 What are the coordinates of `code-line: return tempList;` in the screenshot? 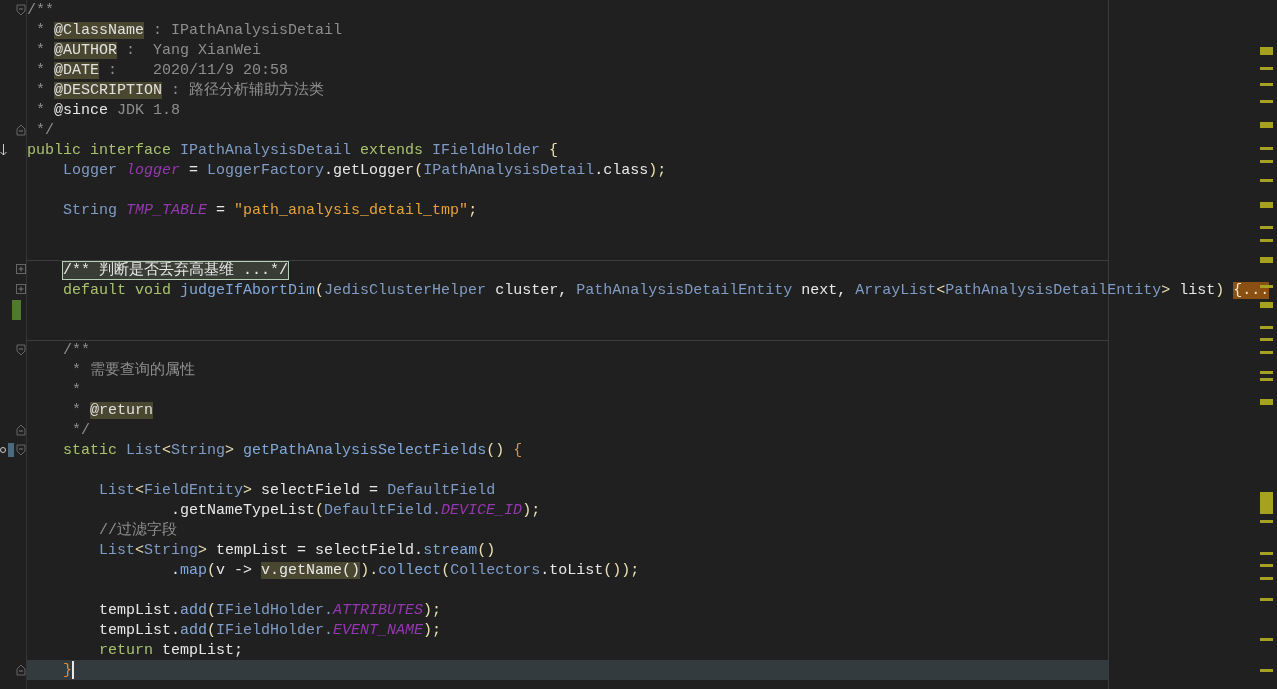 It's located at (171, 651).